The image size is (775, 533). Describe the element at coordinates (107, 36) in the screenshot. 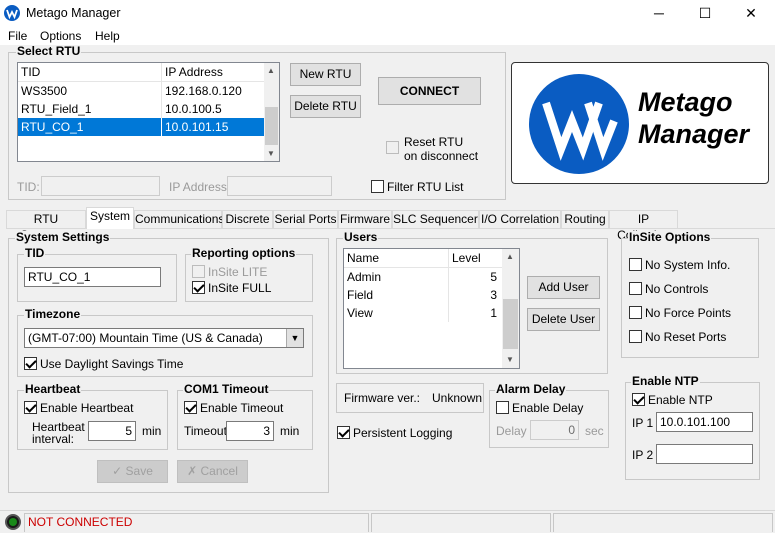

I see `menu-help: Help` at that location.